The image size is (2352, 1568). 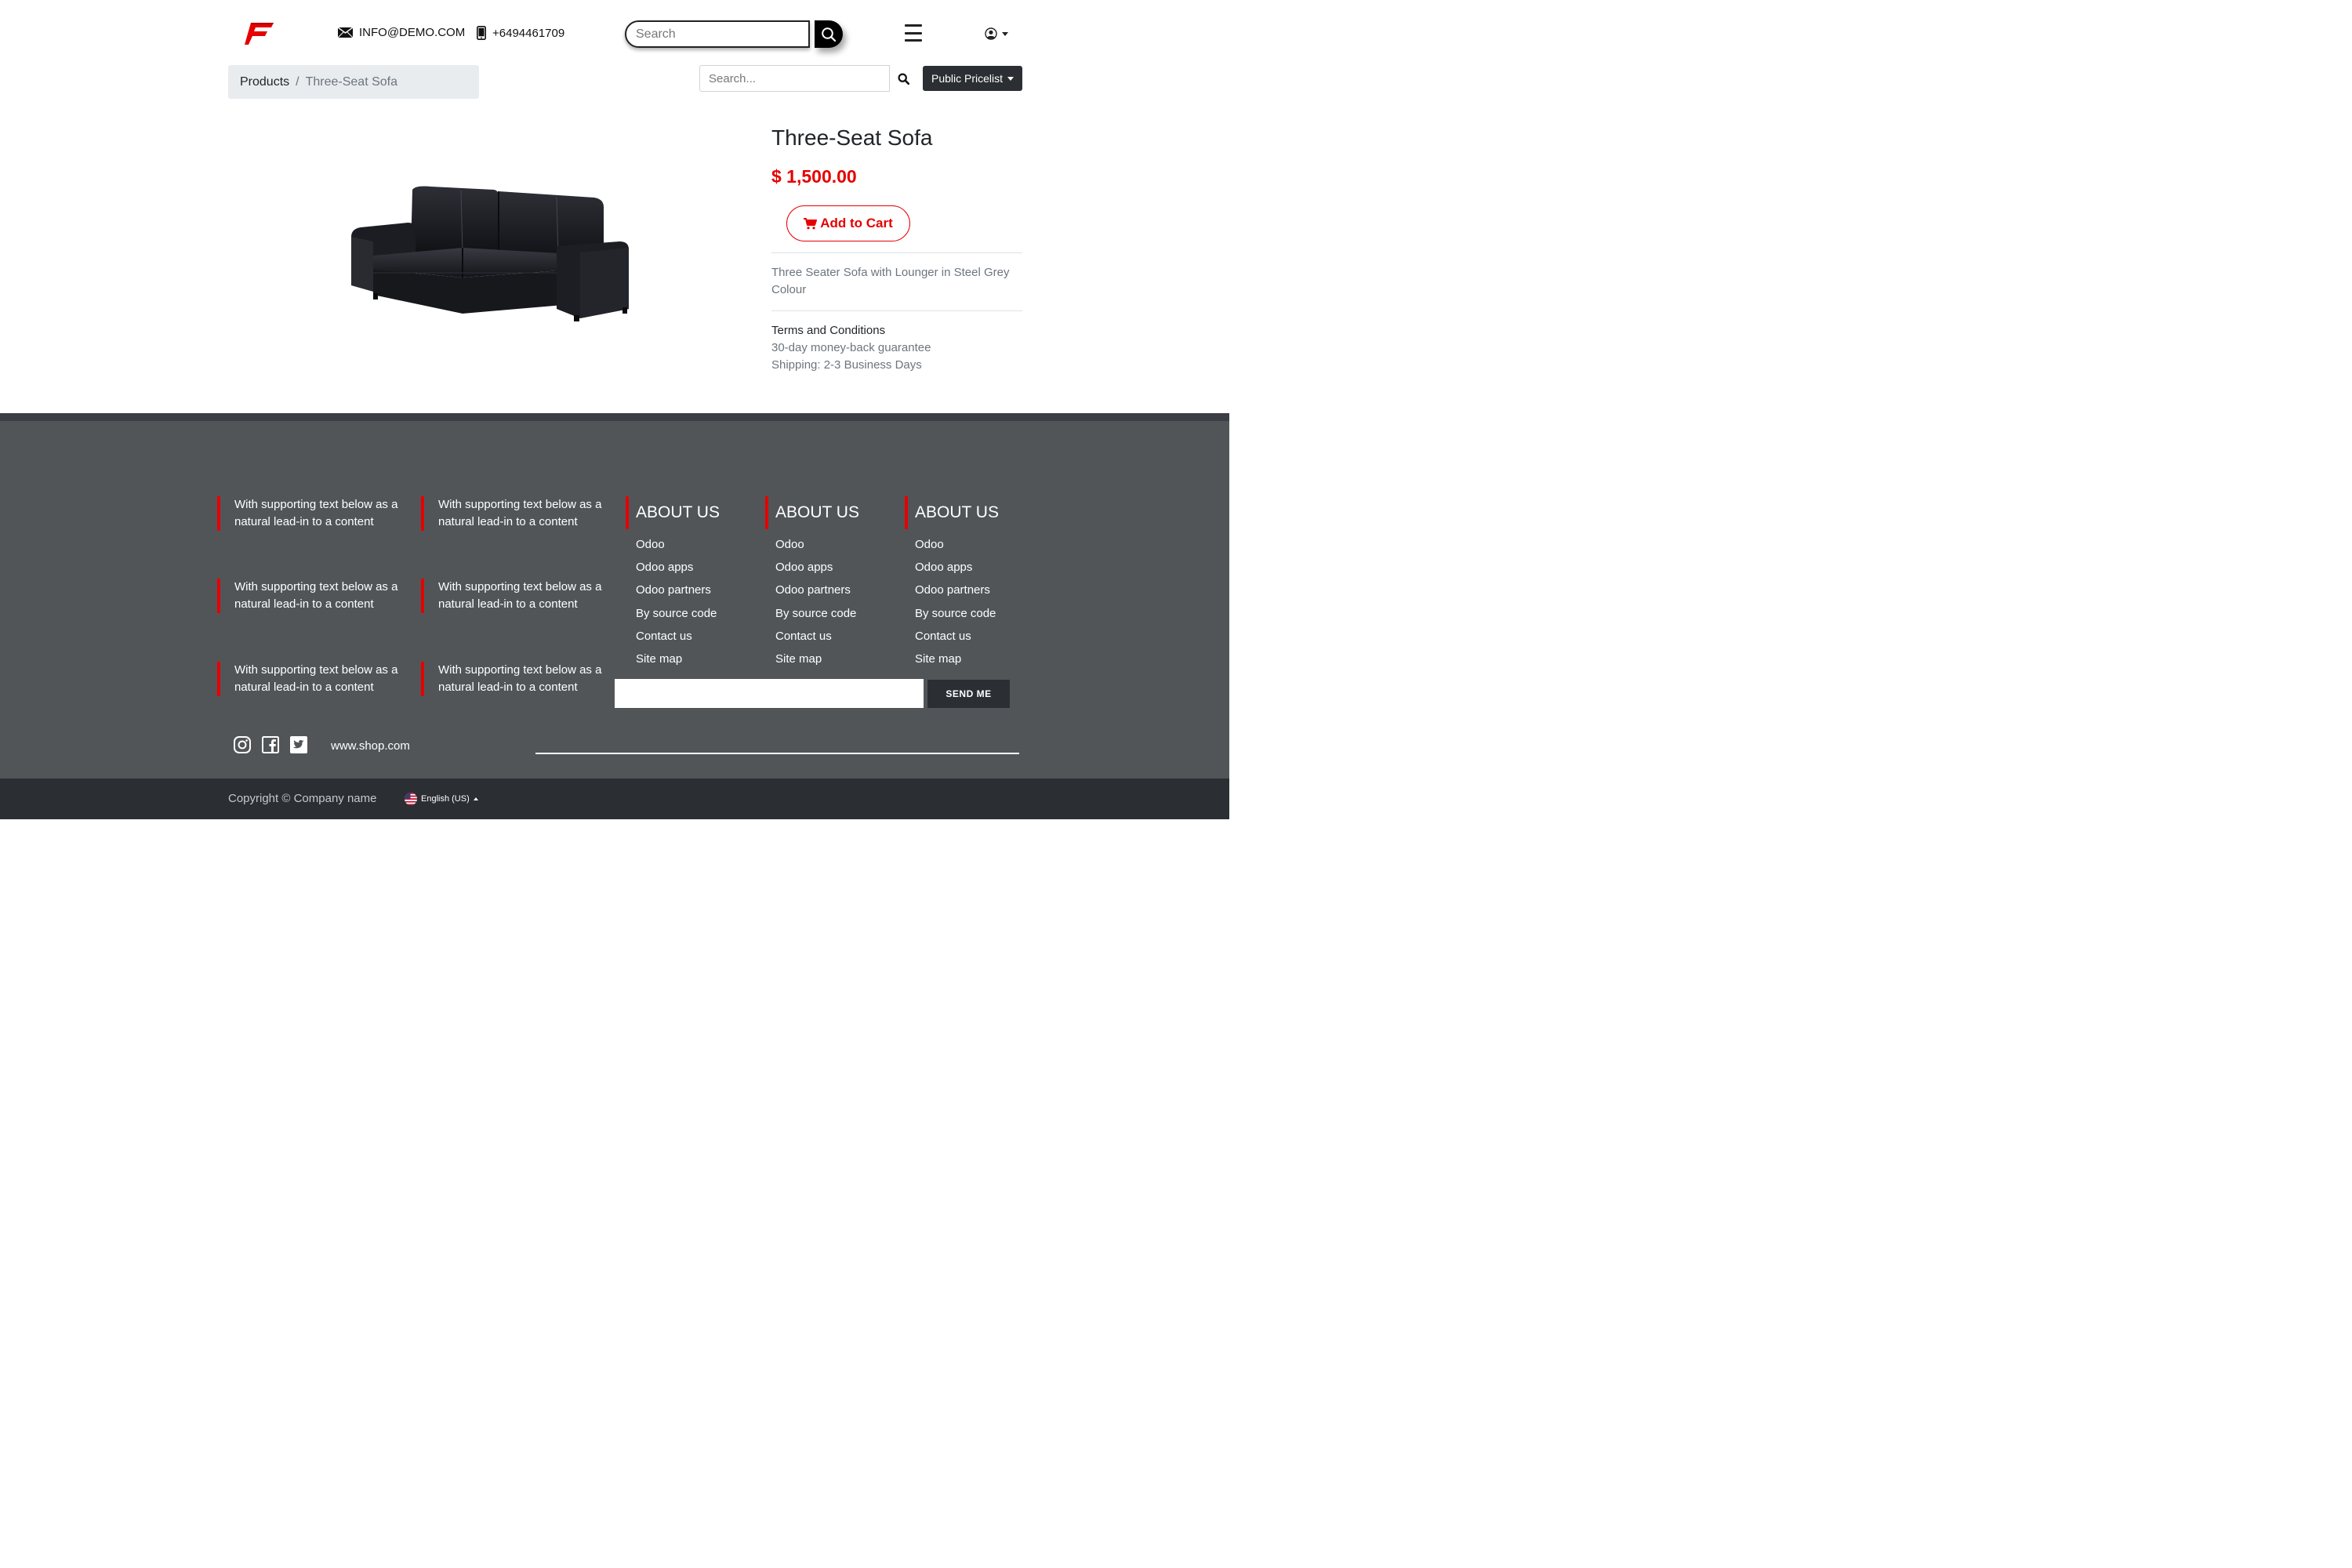 What do you see at coordinates (351, 81) in the screenshot?
I see `breadcrumb-current: Three-Seat Sofa` at bounding box center [351, 81].